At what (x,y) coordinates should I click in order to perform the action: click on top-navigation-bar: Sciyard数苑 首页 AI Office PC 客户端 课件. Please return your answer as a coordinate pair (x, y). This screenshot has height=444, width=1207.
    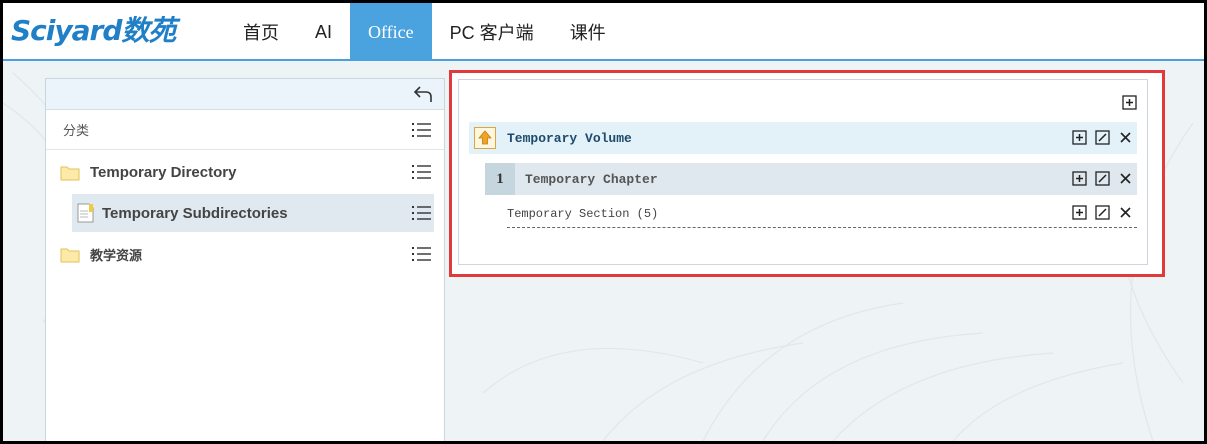
    Looking at the image, I should click on (603, 32).